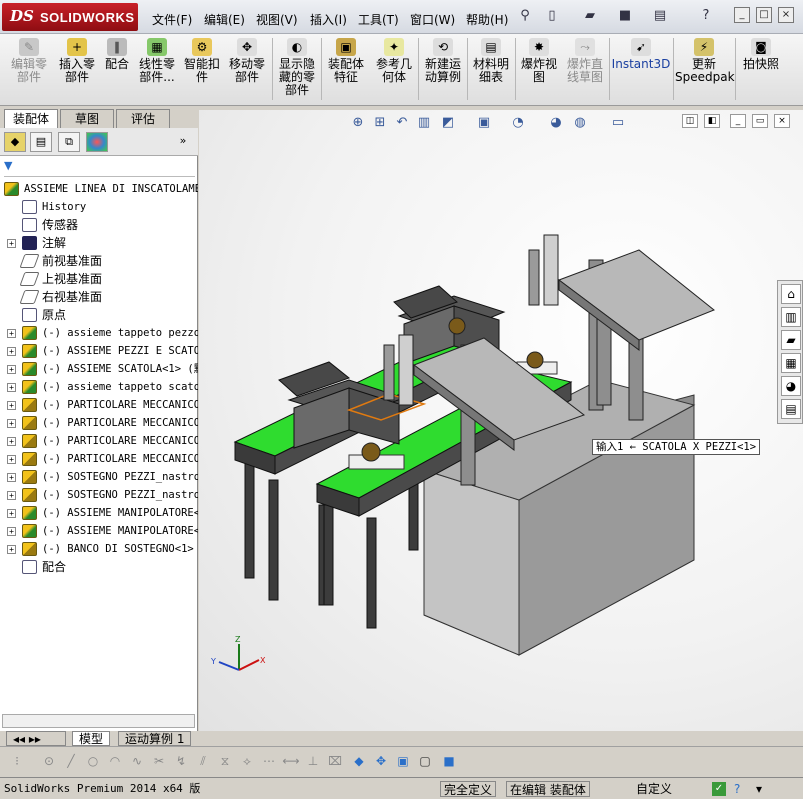  What do you see at coordinates (443, 61) in the screenshot?
I see `new-motion-study-button: ⟲ 新建运 动算例` at bounding box center [443, 61].